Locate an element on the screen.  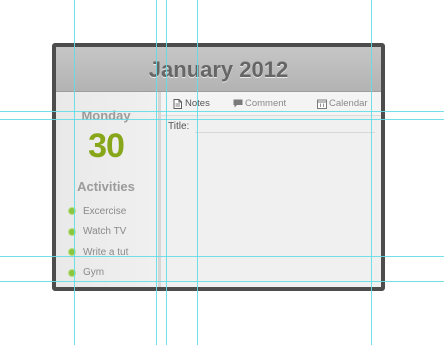
calendar-icon is located at coordinates (322, 104).